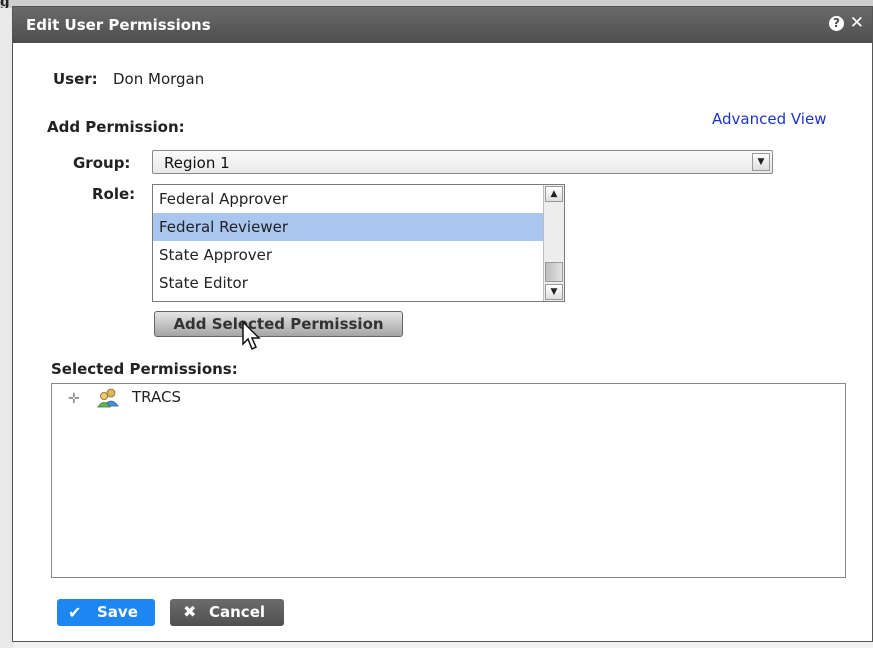 This screenshot has width=873, height=648. Describe the element at coordinates (156, 397) in the screenshot. I see `tree-node-tracs: TRACS` at that location.